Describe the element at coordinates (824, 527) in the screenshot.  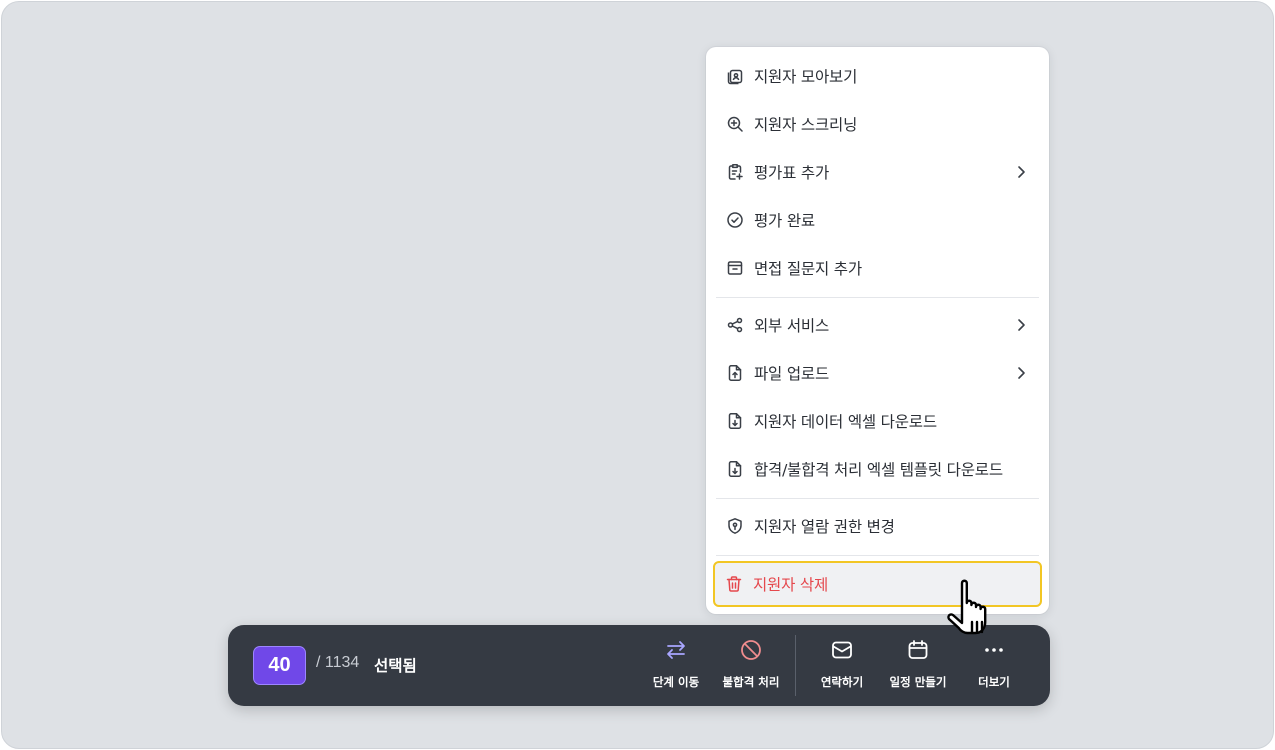
I see `menu-item-label: 지원자 열람 권한 변경` at that location.